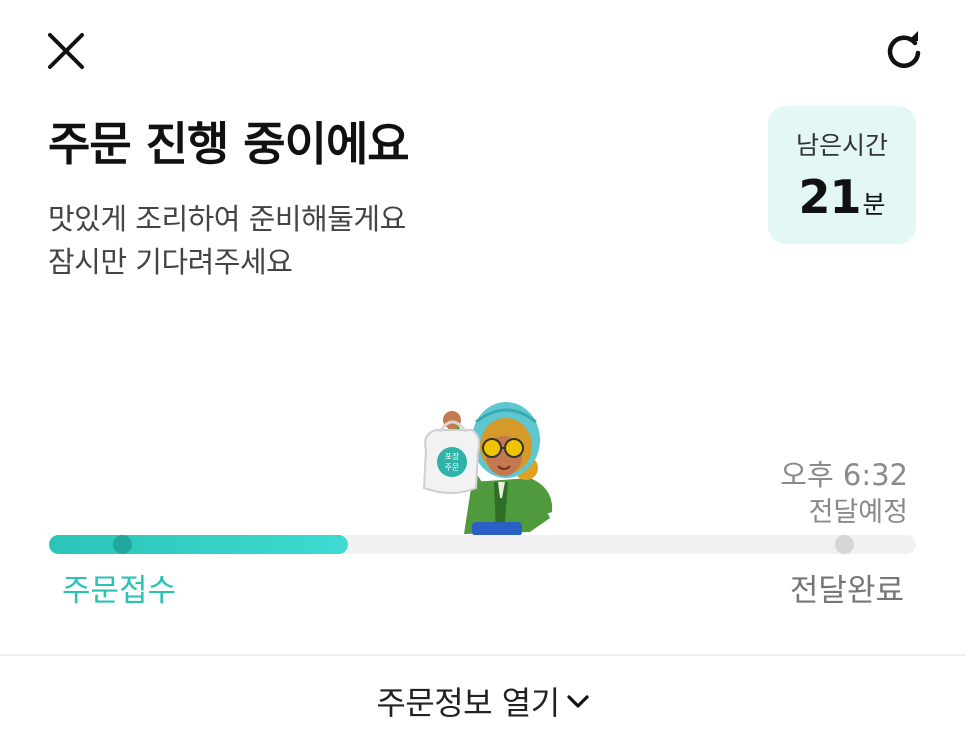 This screenshot has width=966, height=736. What do you see at coordinates (846, 591) in the screenshot?
I see `step-delivery-complete: 전달완료` at bounding box center [846, 591].